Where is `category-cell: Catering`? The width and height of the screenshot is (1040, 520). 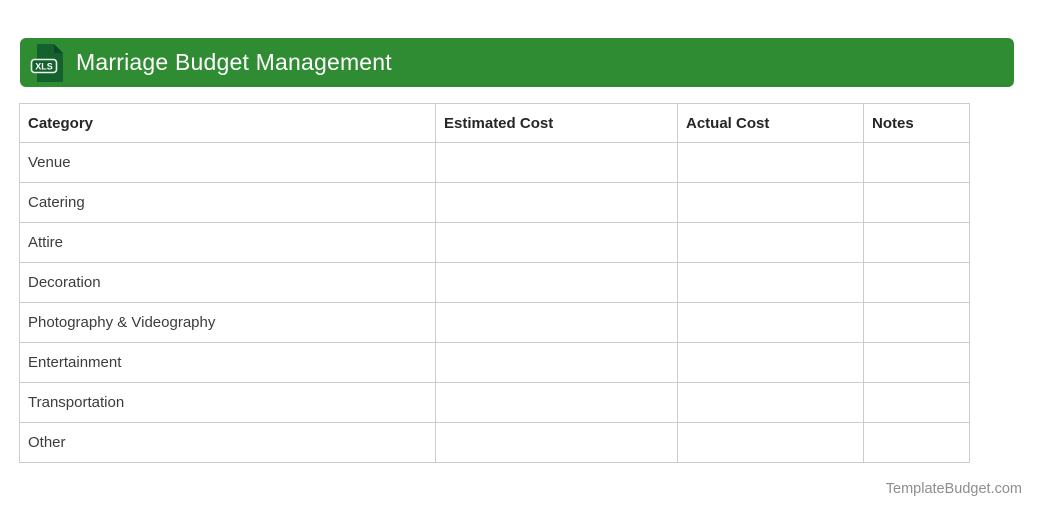
category-cell: Catering is located at coordinates (227, 202).